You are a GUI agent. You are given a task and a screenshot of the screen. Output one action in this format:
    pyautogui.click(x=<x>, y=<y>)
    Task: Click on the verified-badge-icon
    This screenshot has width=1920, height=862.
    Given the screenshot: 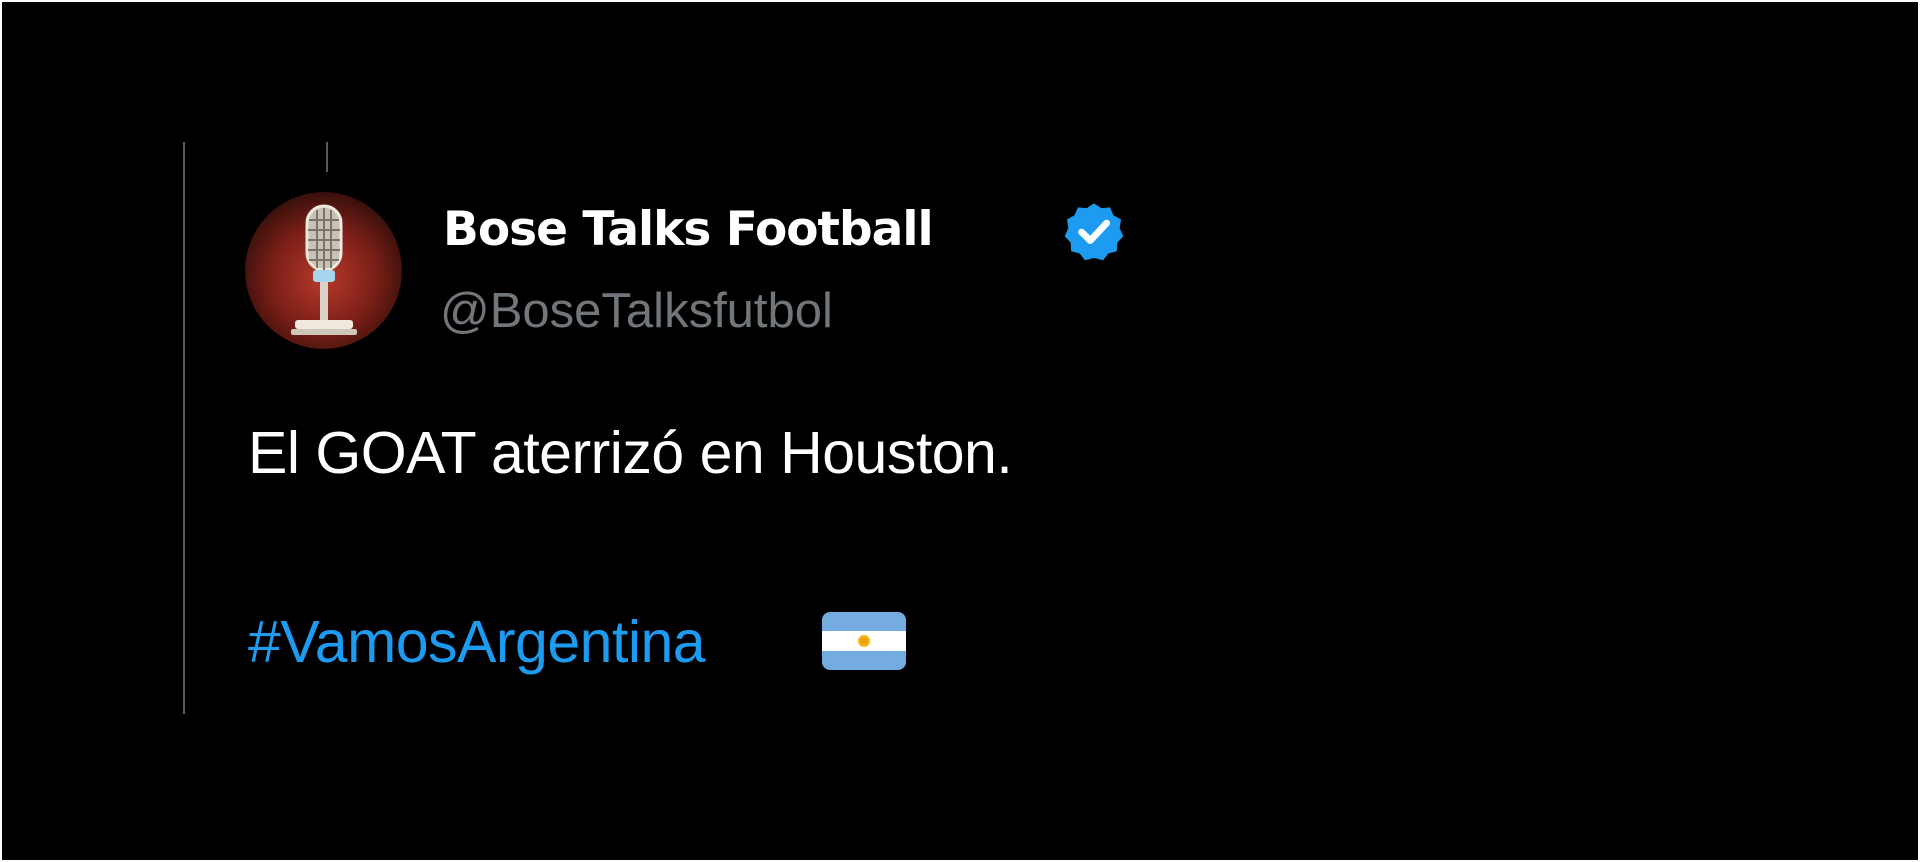 What is the action you would take?
    pyautogui.click(x=1094, y=231)
    